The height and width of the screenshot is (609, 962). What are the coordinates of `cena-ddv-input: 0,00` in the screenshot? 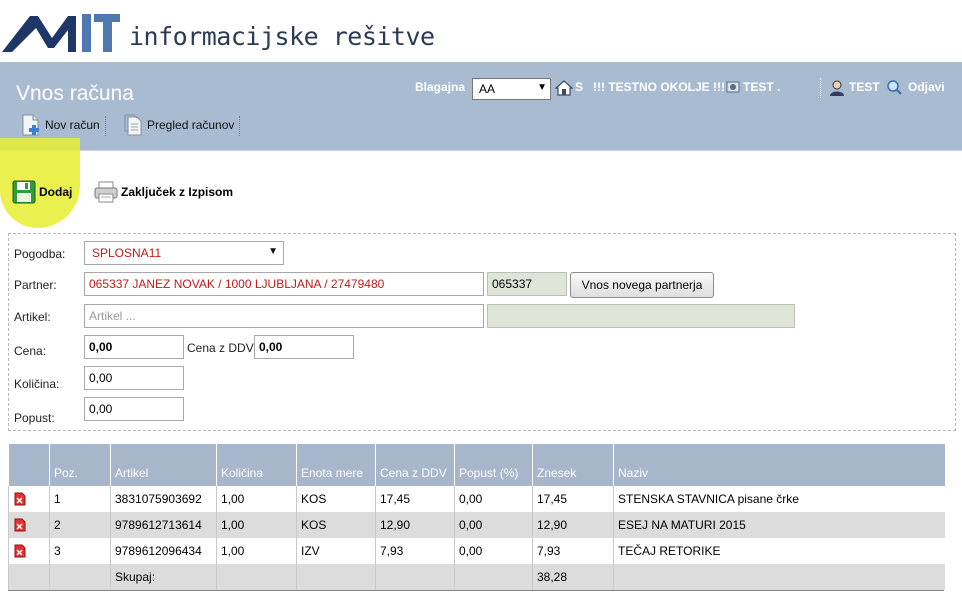 It's located at (304, 347).